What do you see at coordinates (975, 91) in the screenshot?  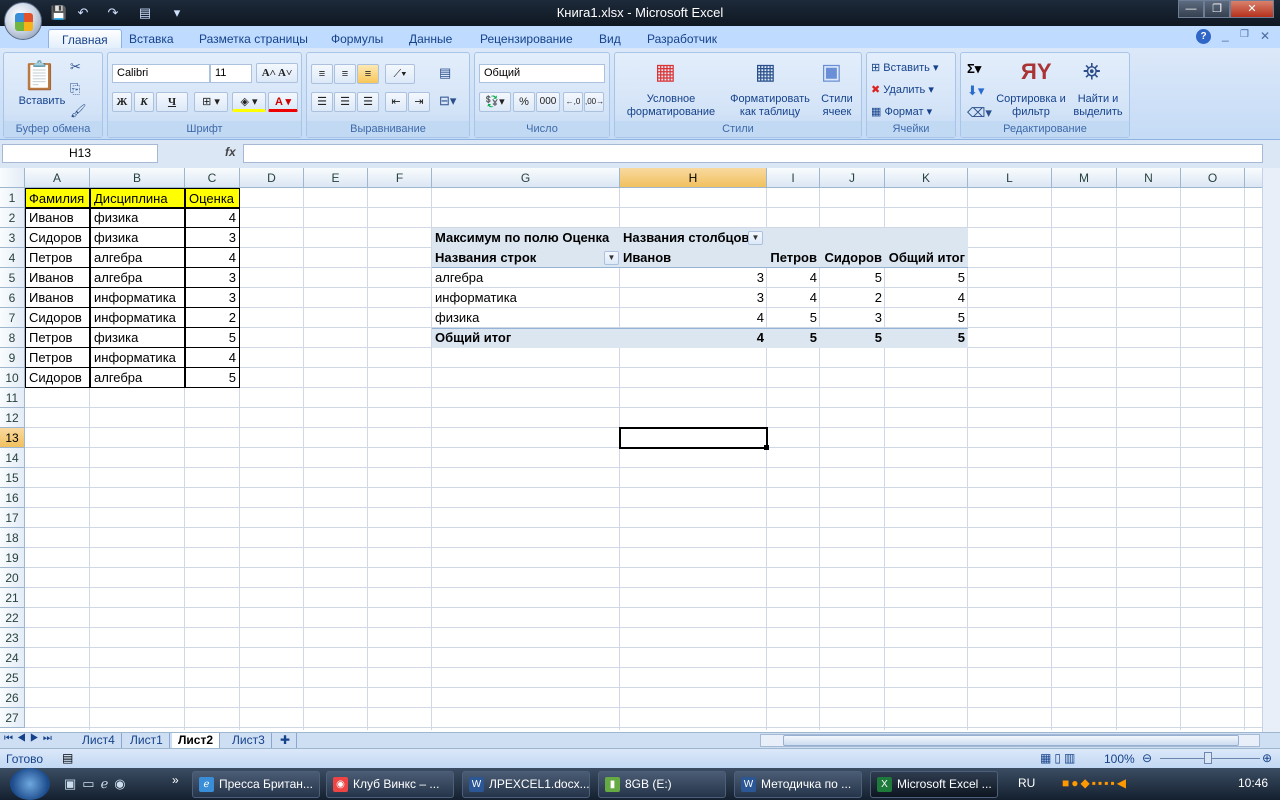 I see `fill-icon: ⬇▾` at bounding box center [975, 91].